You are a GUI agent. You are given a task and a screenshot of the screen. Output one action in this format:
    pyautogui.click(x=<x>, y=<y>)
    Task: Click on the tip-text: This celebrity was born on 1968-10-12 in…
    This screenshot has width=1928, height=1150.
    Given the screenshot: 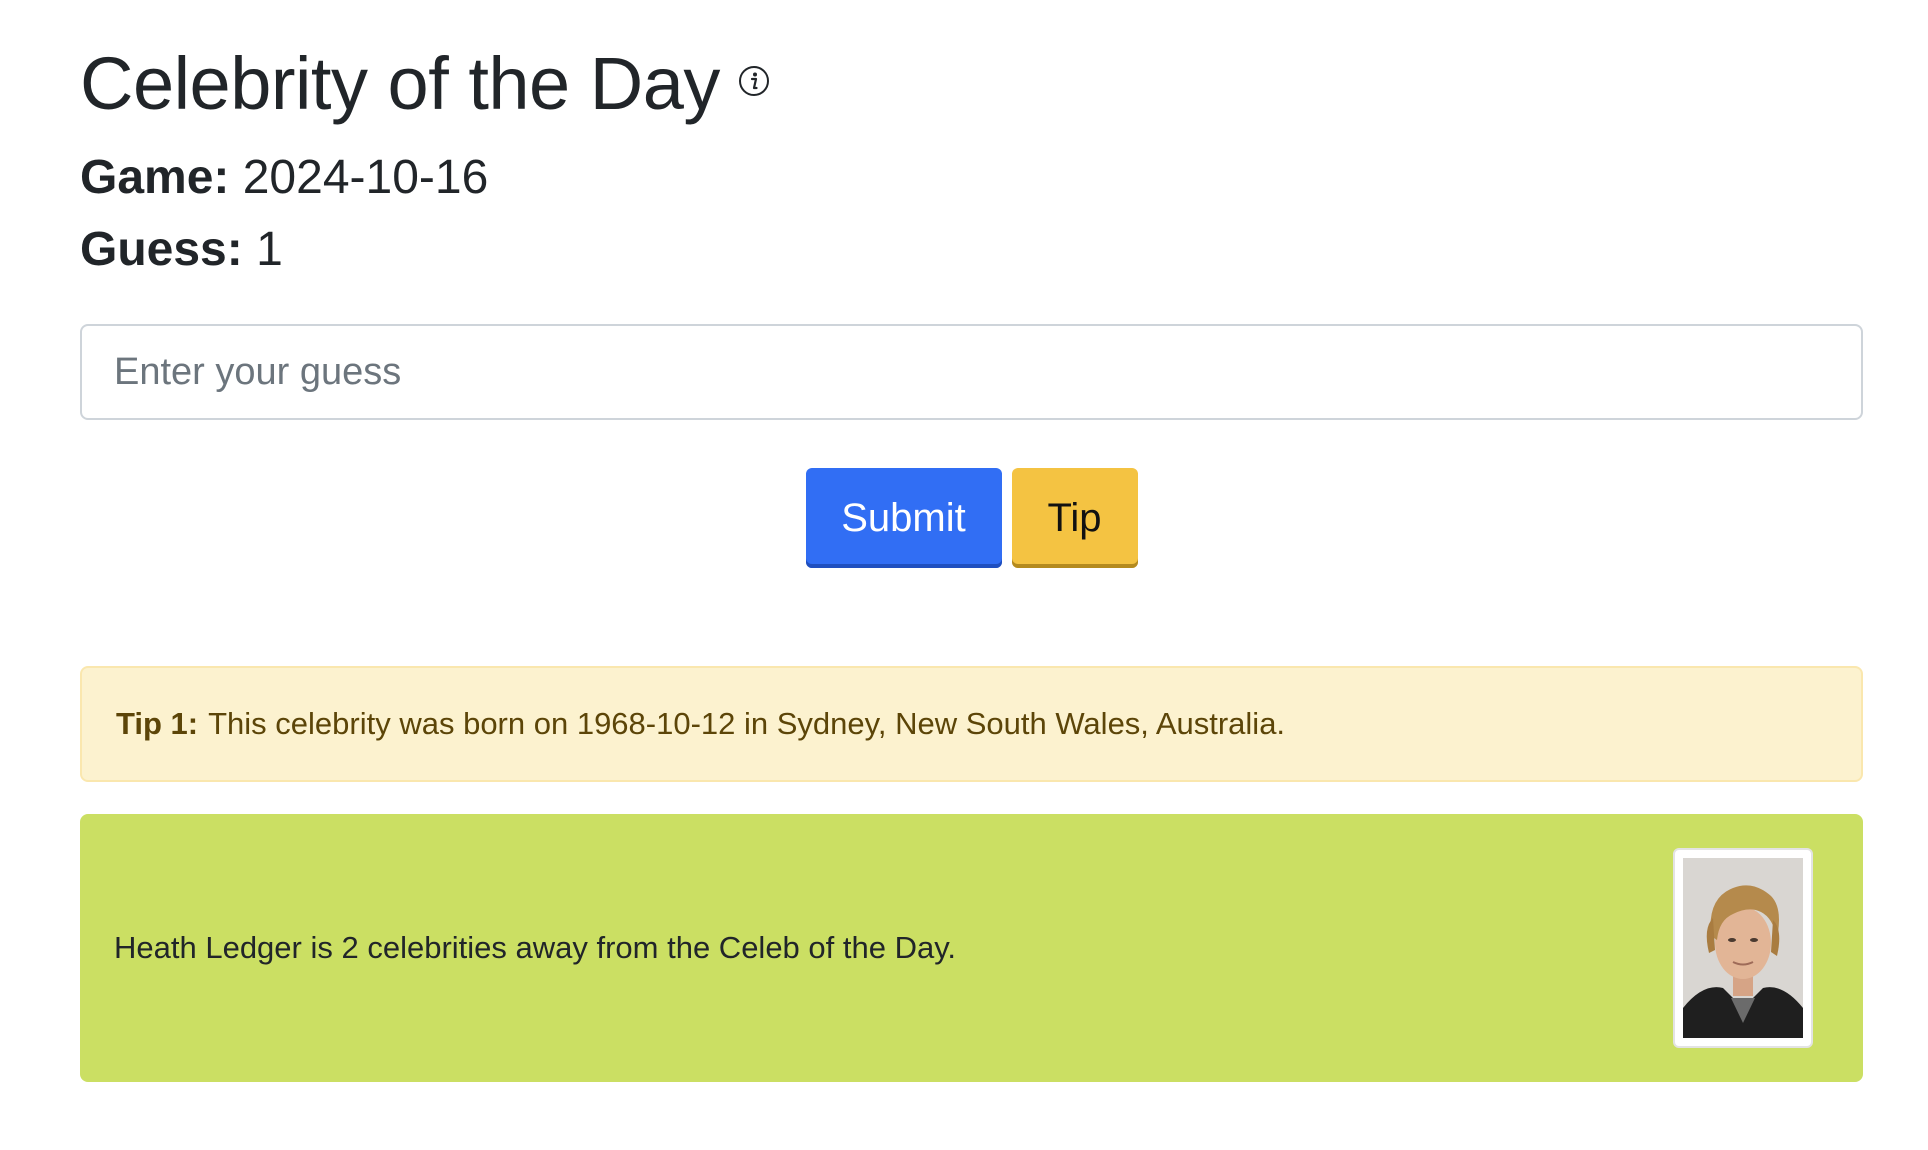 What is the action you would take?
    pyautogui.click(x=747, y=723)
    